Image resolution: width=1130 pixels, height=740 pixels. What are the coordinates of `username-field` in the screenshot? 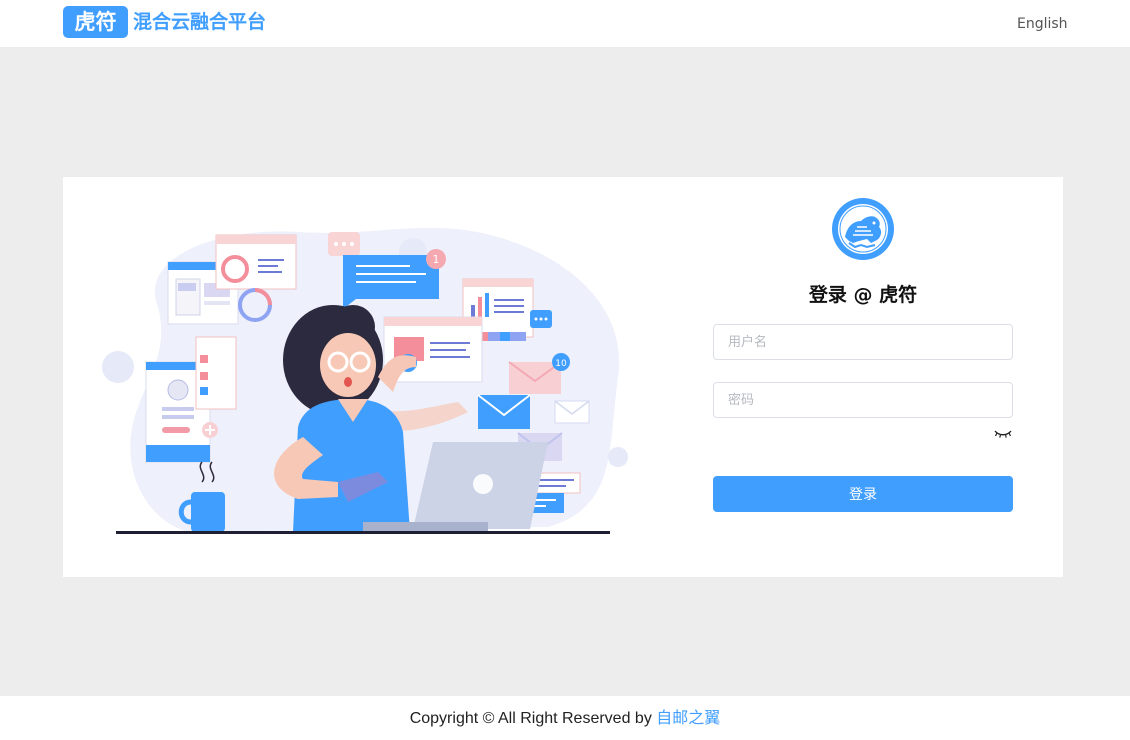 It's located at (863, 342).